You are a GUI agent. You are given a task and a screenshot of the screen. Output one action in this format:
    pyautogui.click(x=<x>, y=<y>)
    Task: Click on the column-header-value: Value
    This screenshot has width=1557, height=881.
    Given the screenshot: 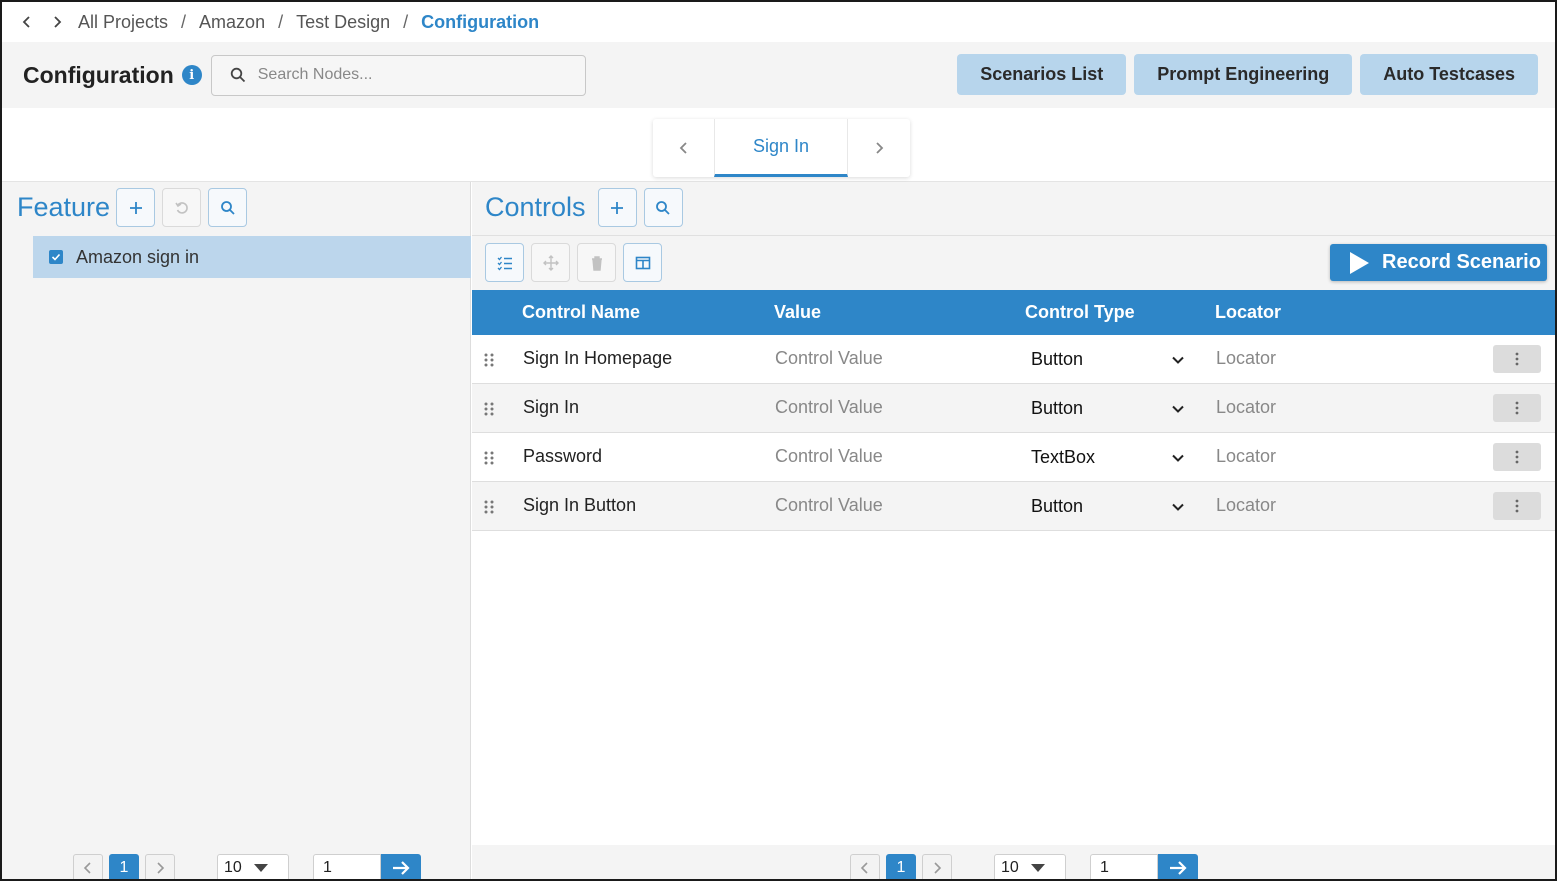 What is the action you would take?
    pyautogui.click(x=797, y=312)
    